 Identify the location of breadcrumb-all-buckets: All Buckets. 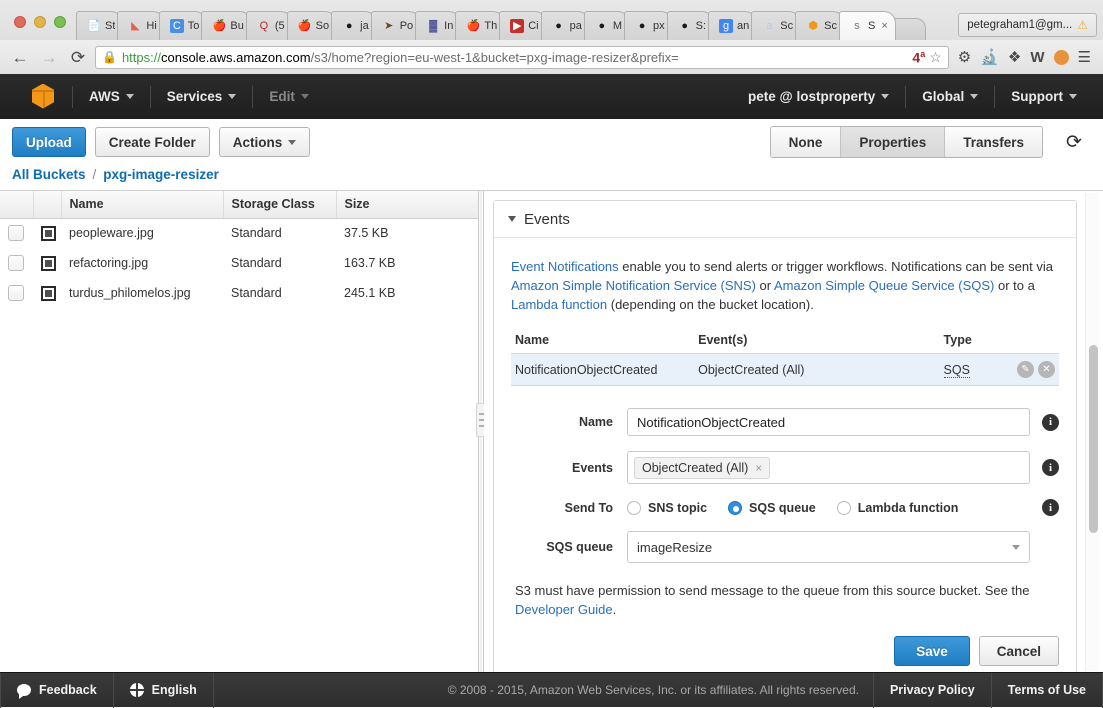
(49, 174).